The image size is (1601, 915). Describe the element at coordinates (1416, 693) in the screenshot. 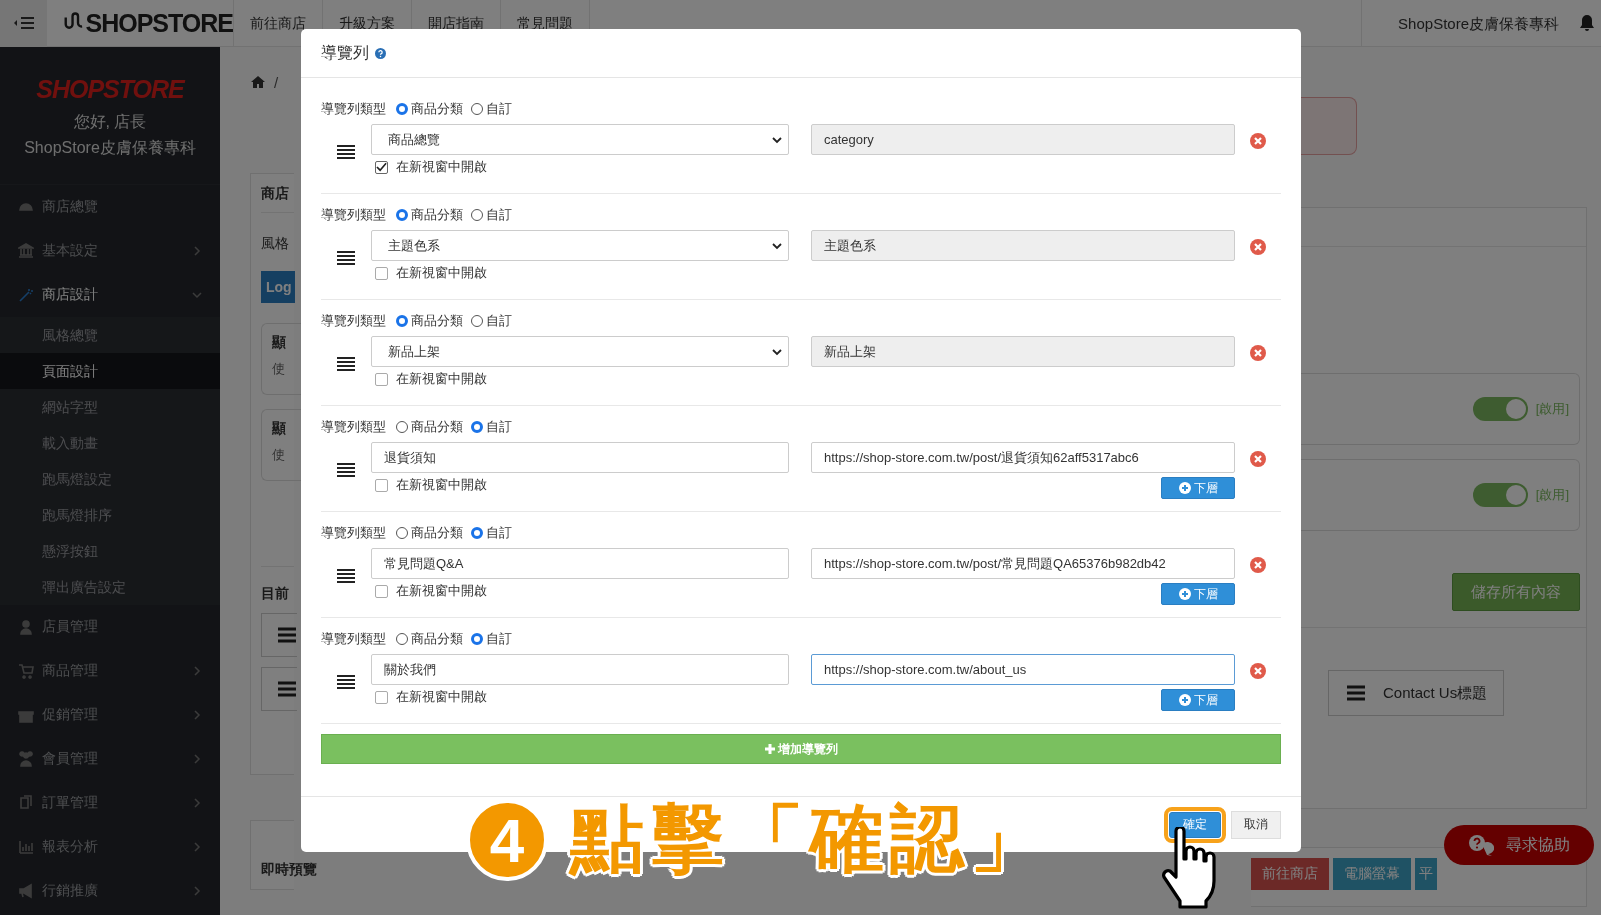

I see `menu-list-item: Contact Us標題` at that location.